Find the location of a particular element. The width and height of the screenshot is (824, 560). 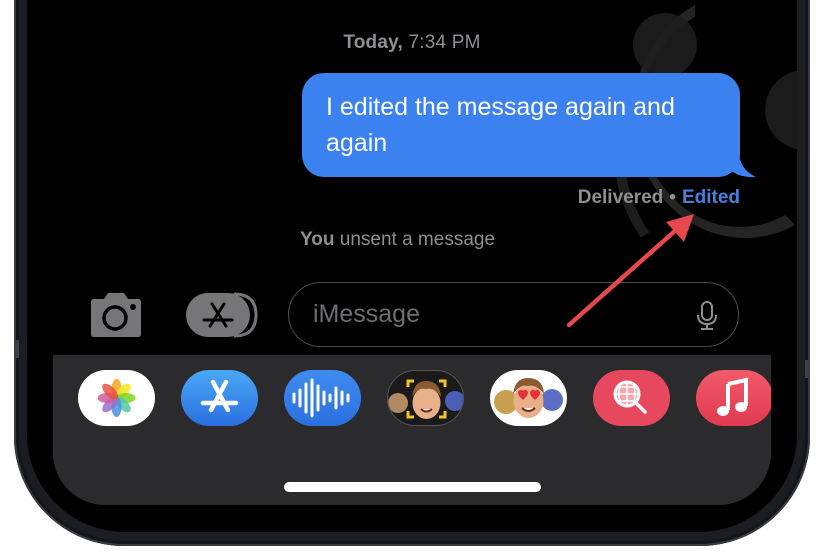

globe-search-icon is located at coordinates (630, 397).